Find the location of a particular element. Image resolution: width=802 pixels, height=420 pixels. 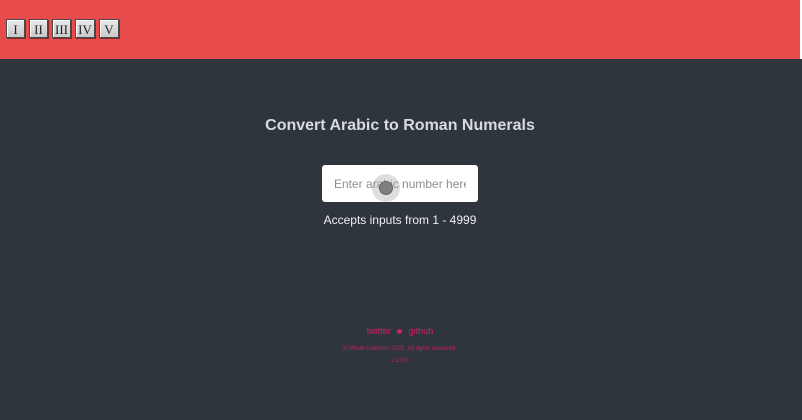

separator-dot-icon is located at coordinates (400, 332).